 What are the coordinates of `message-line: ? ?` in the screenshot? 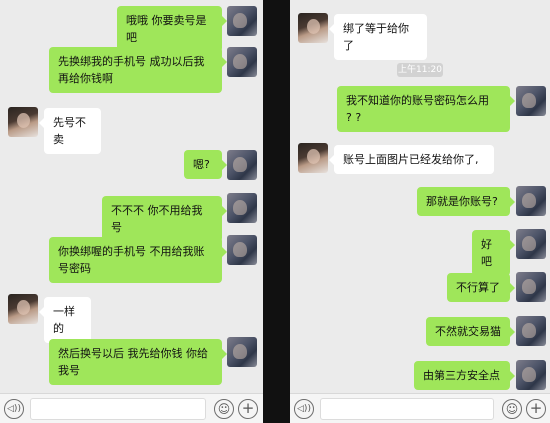 It's located at (354, 117).